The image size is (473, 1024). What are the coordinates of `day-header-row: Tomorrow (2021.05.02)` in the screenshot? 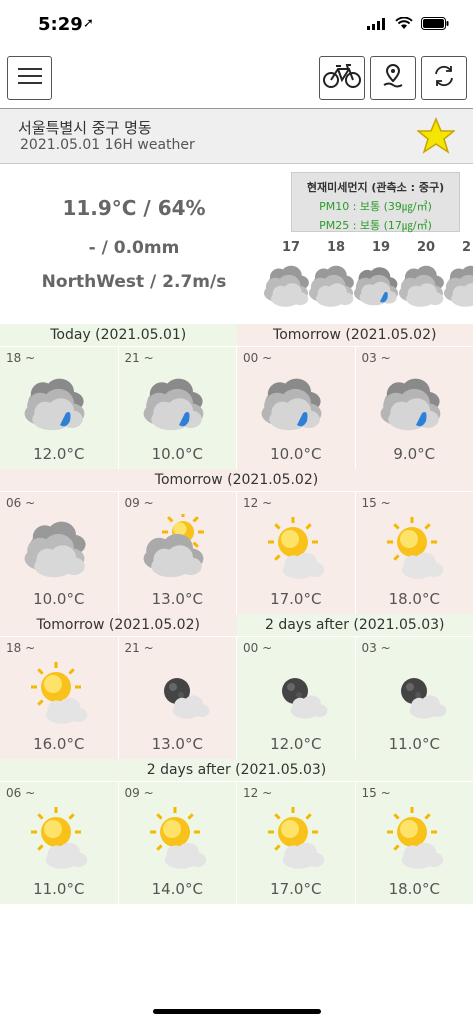 It's located at (236, 480).